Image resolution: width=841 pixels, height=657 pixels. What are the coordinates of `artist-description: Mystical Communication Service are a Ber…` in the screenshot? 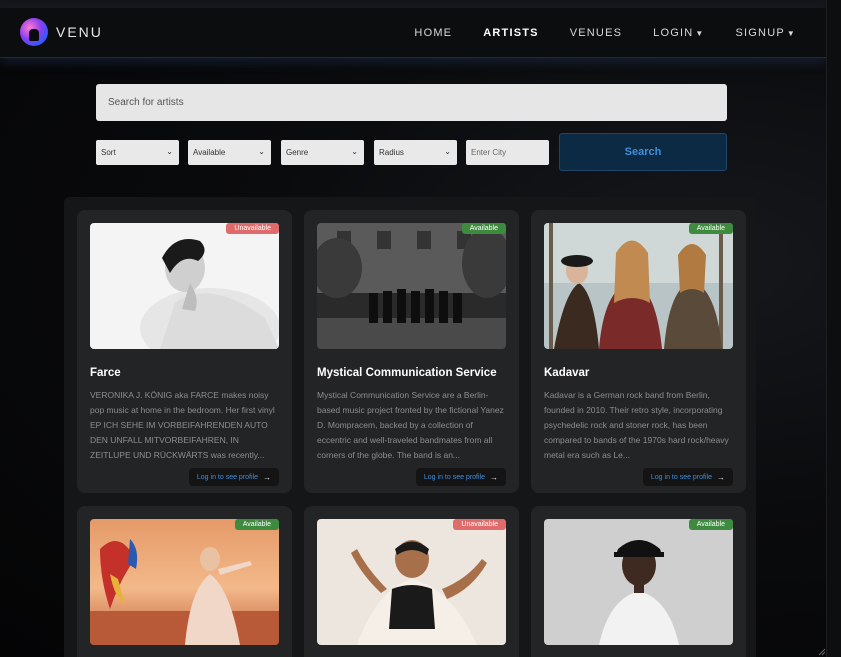 It's located at (410, 425).